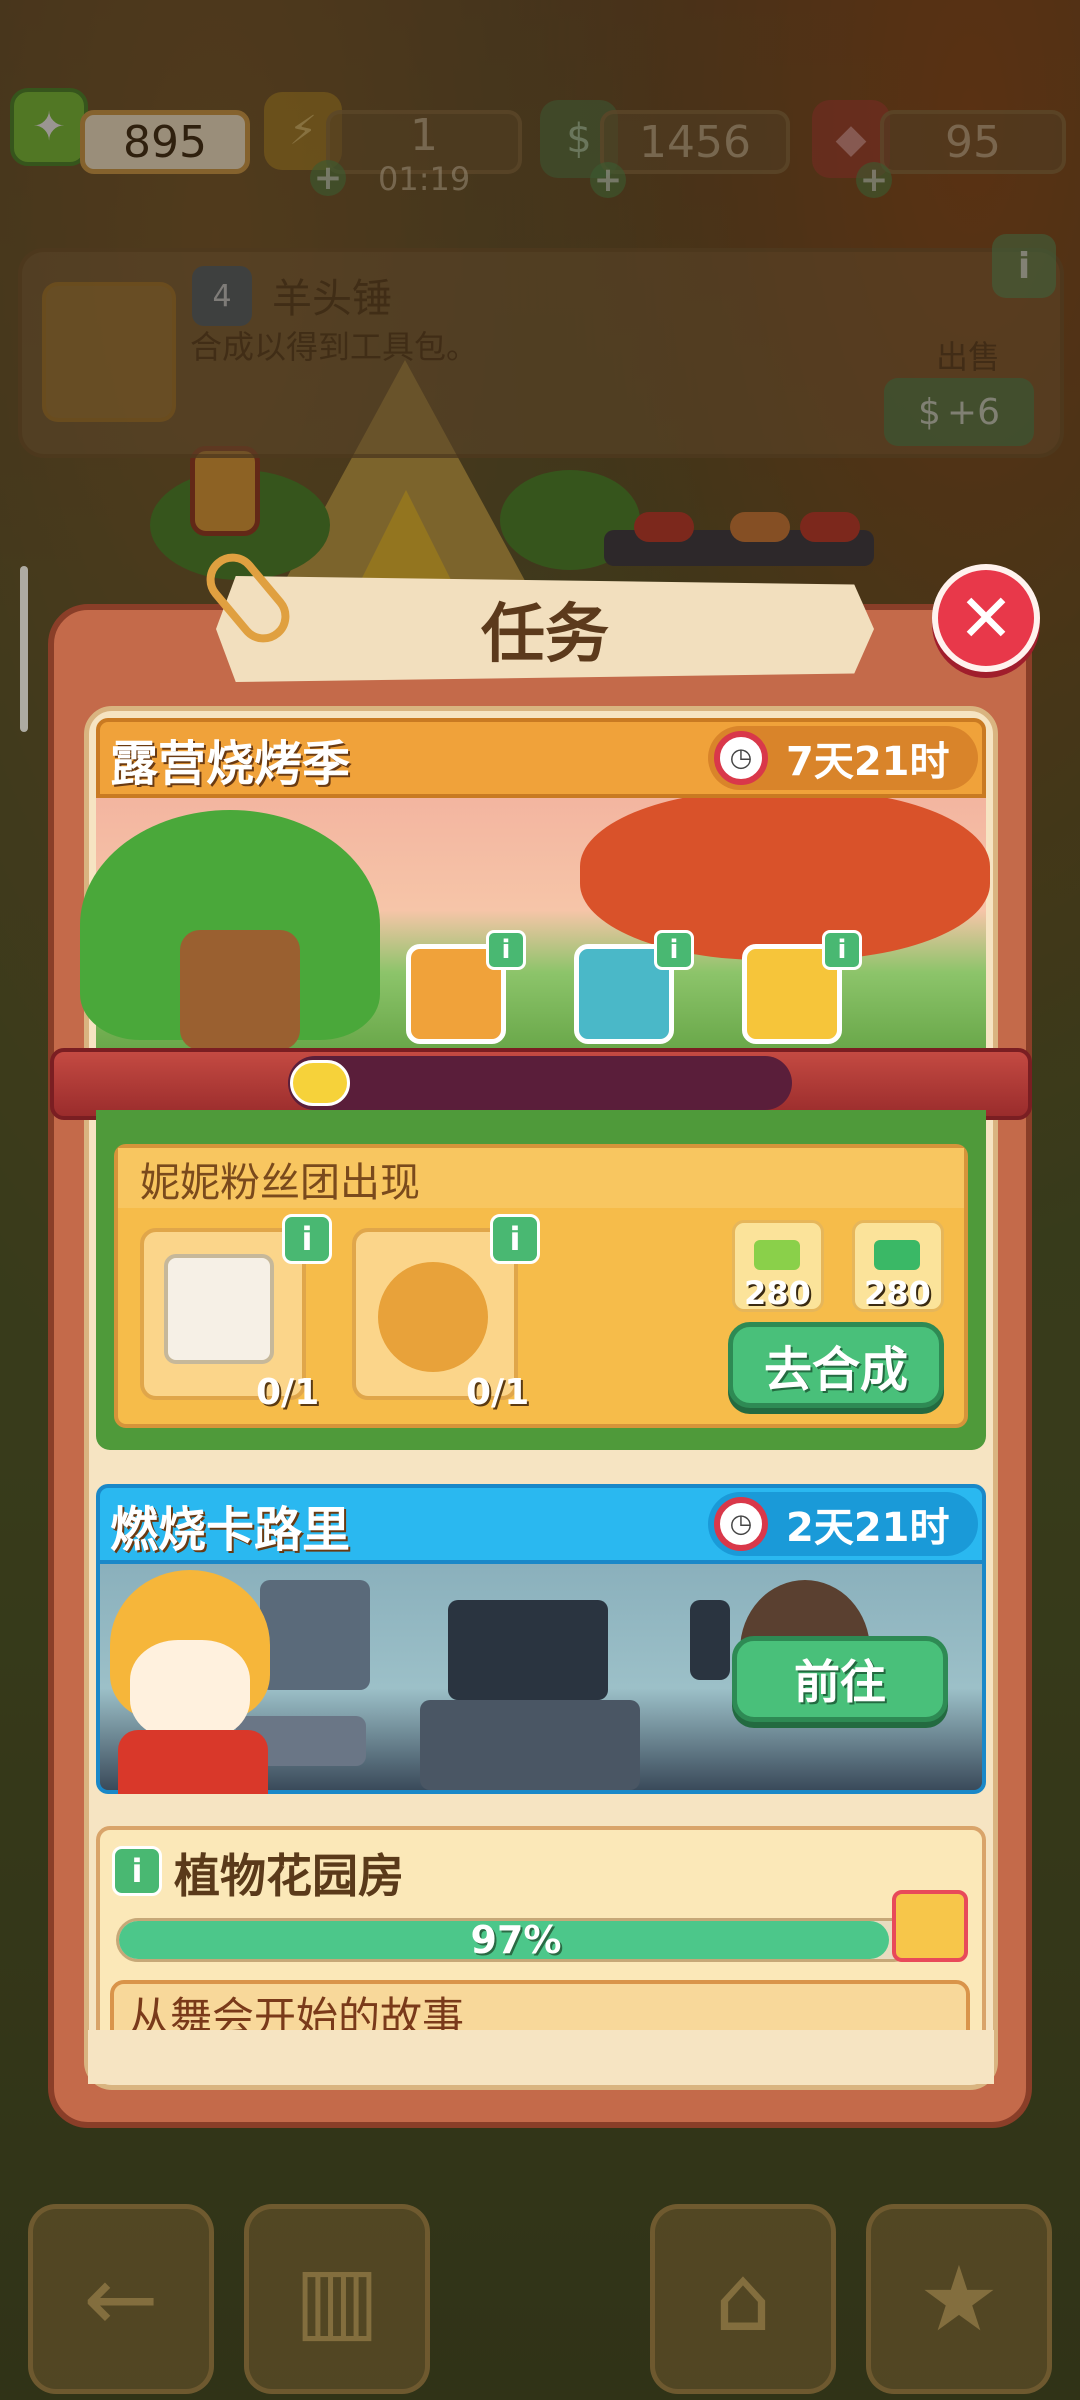 The image size is (1080, 2400). What do you see at coordinates (137, 1871) in the screenshot?
I see `plant-info-icon: i` at bounding box center [137, 1871].